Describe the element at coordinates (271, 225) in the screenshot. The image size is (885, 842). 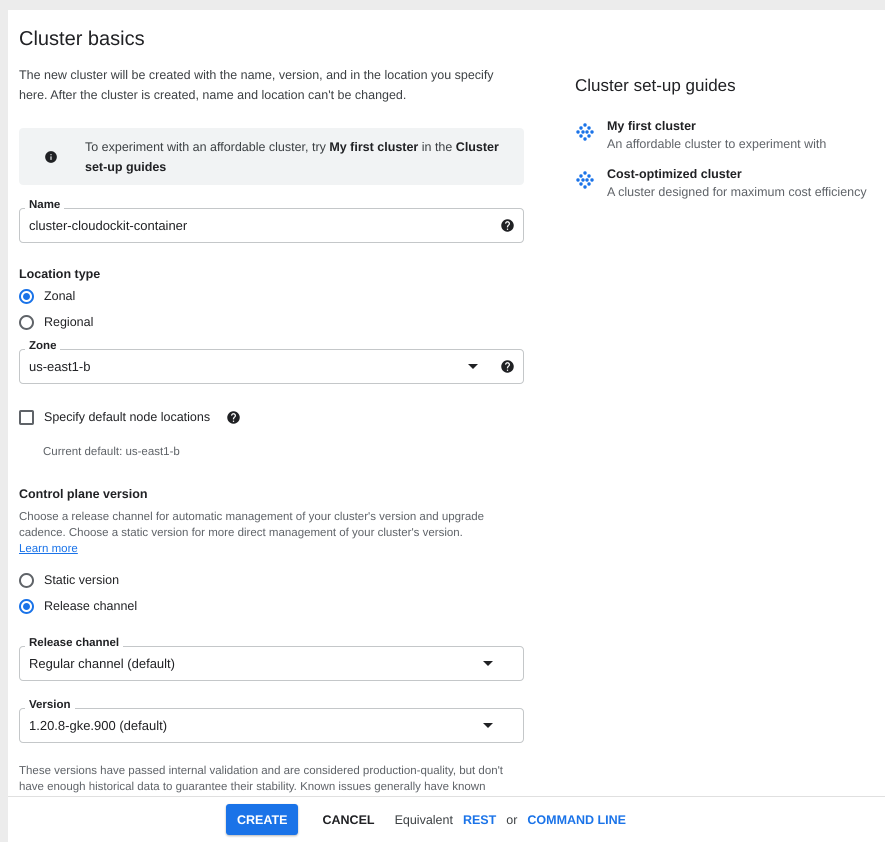
I see `text-field: cluster-cloudockit-container` at that location.